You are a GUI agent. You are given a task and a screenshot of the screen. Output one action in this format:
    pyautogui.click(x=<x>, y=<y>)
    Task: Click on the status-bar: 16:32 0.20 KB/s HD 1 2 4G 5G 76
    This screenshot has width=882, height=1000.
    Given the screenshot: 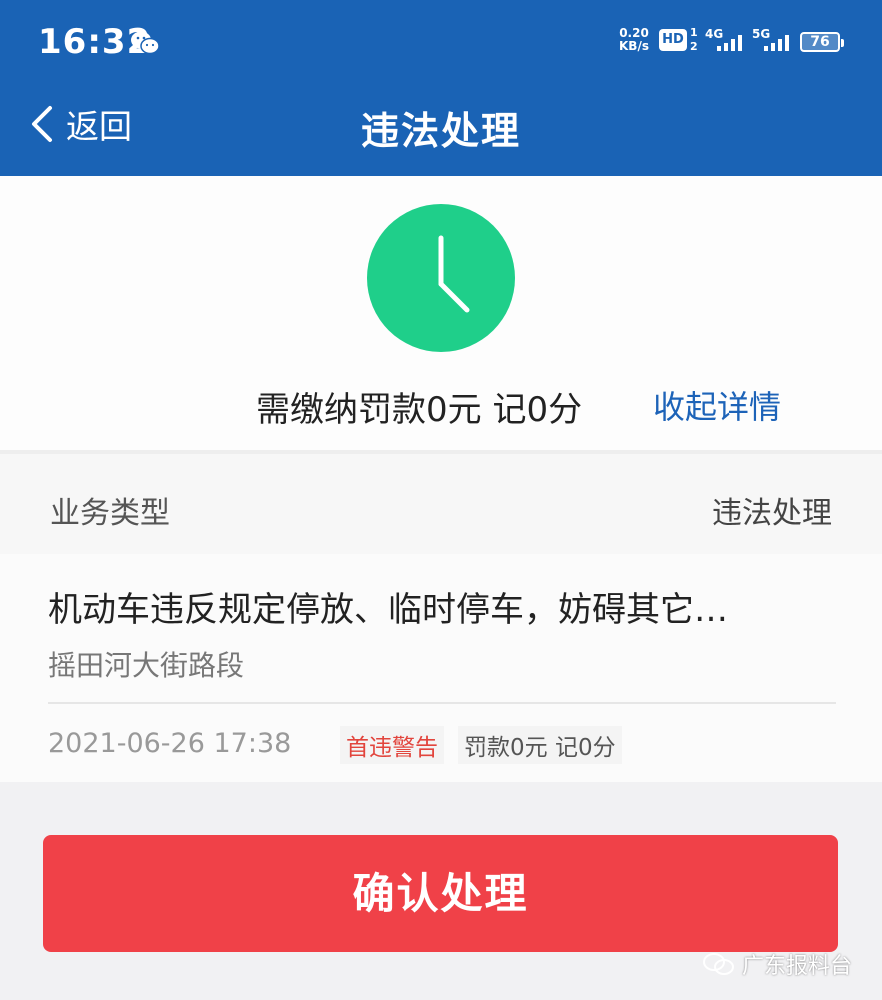 What is the action you would take?
    pyautogui.click(x=441, y=42)
    